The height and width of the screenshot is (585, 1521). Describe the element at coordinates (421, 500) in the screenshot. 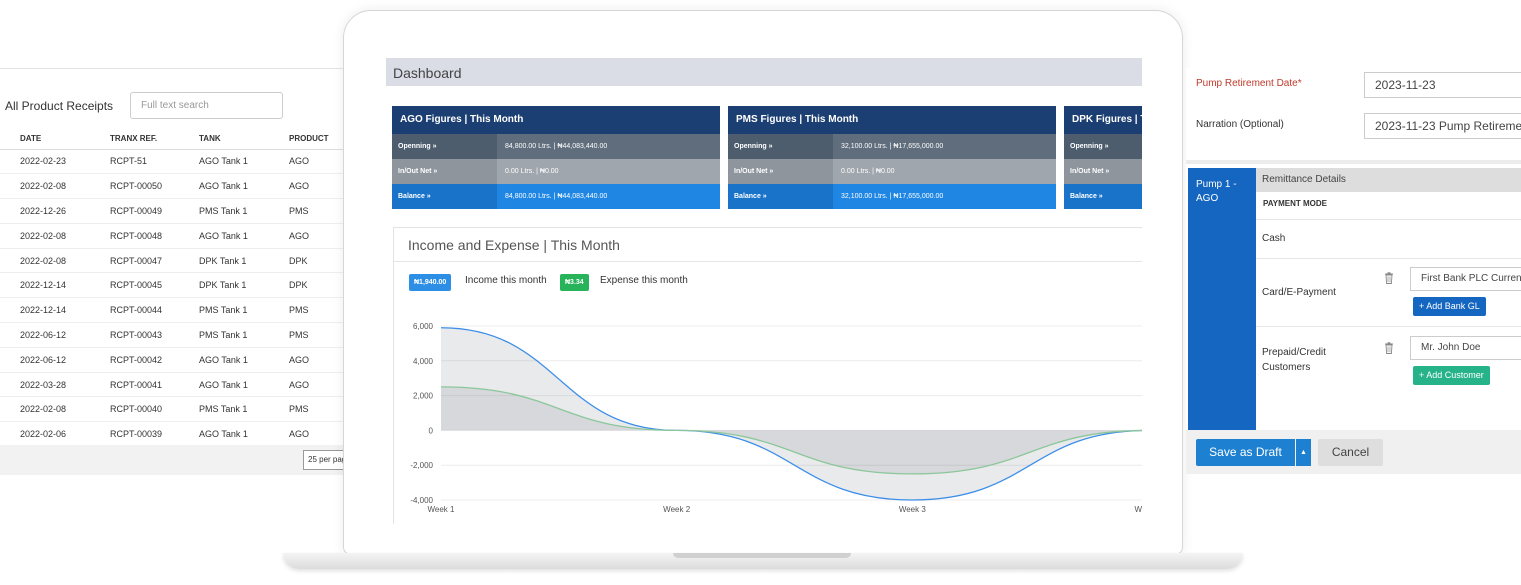

I see `y-tick-label: -4,000` at that location.